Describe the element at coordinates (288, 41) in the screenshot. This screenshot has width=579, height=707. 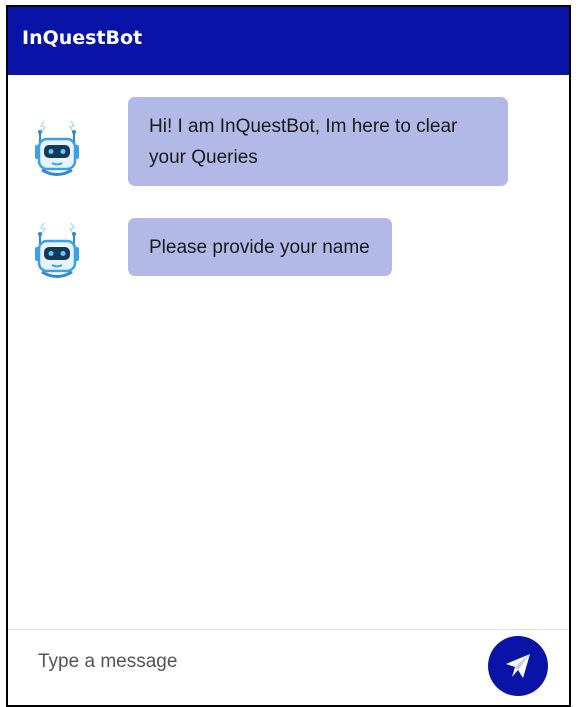
I see `chat-header: InQuestBot` at that location.